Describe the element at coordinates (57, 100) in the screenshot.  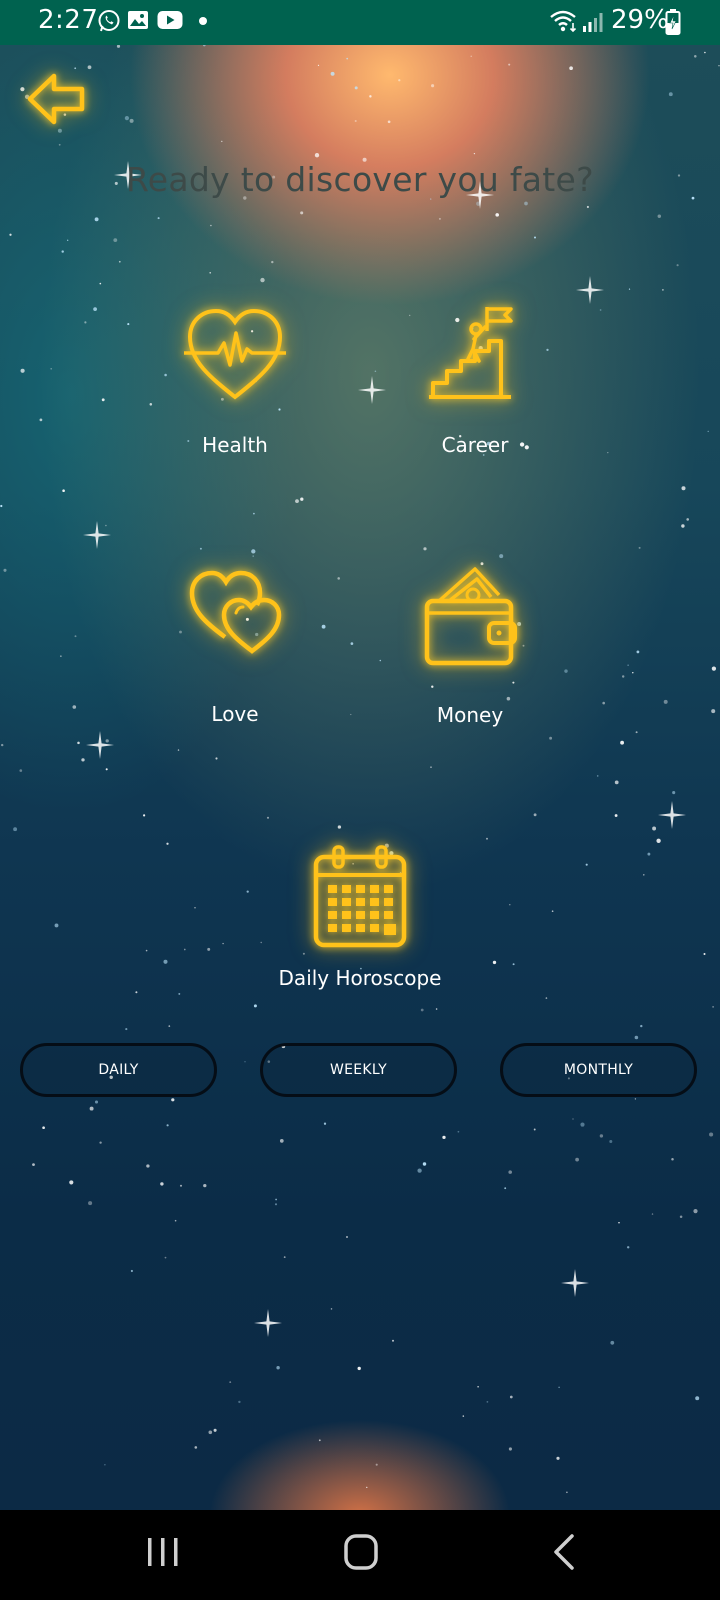
I see `back-arrow-icon` at that location.